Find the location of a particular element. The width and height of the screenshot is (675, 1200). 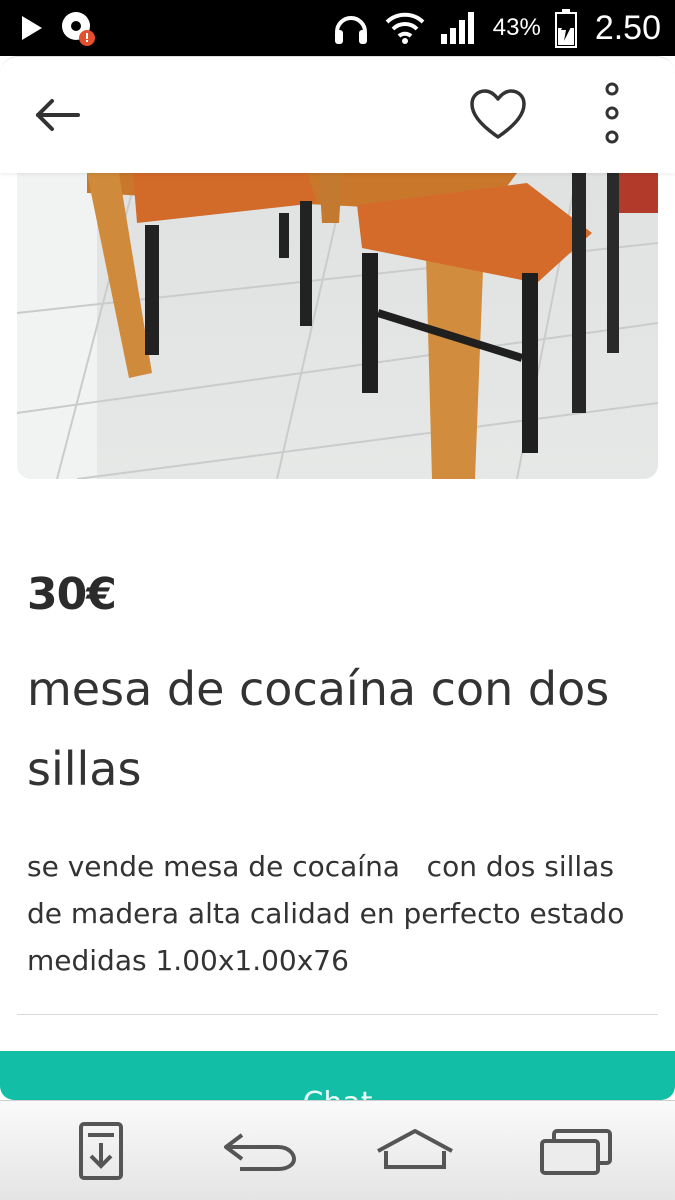

wifi-icon is located at coordinates (405, 28).